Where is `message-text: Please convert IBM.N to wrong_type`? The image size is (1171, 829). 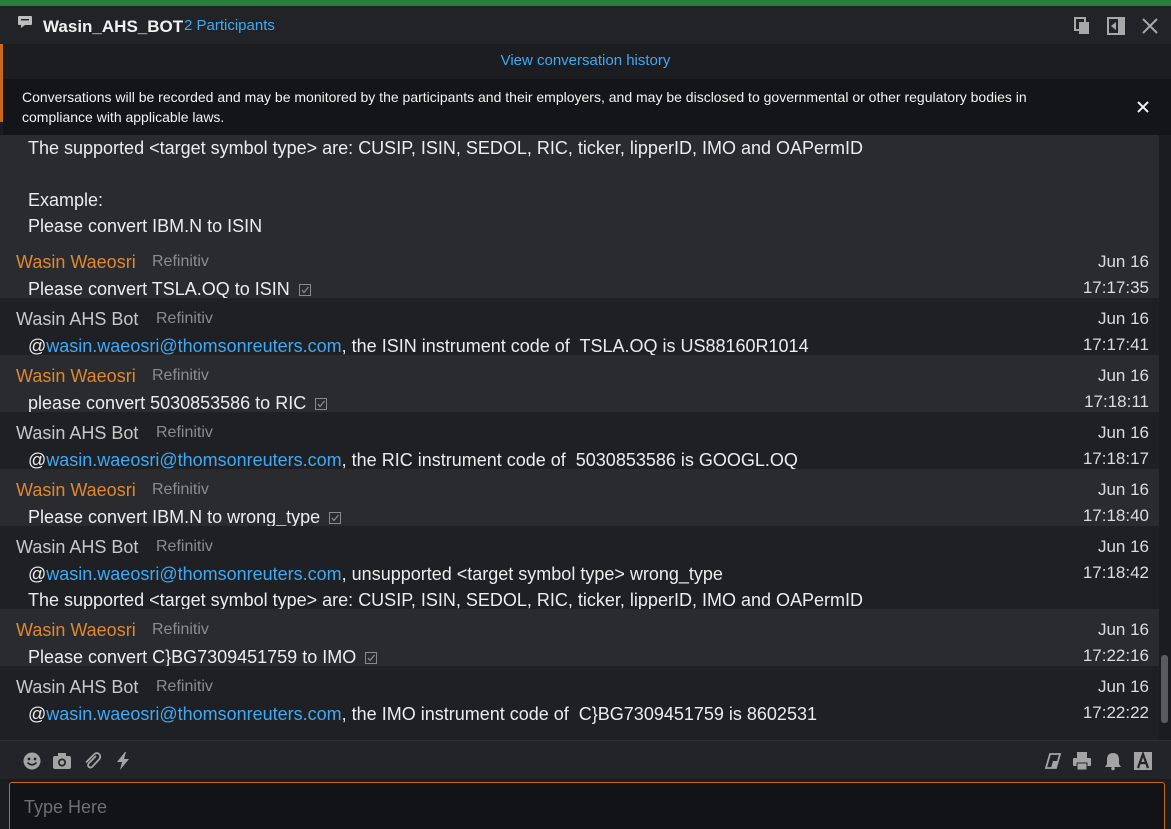 message-text: Please convert IBM.N to wrong_type is located at coordinates (174, 517).